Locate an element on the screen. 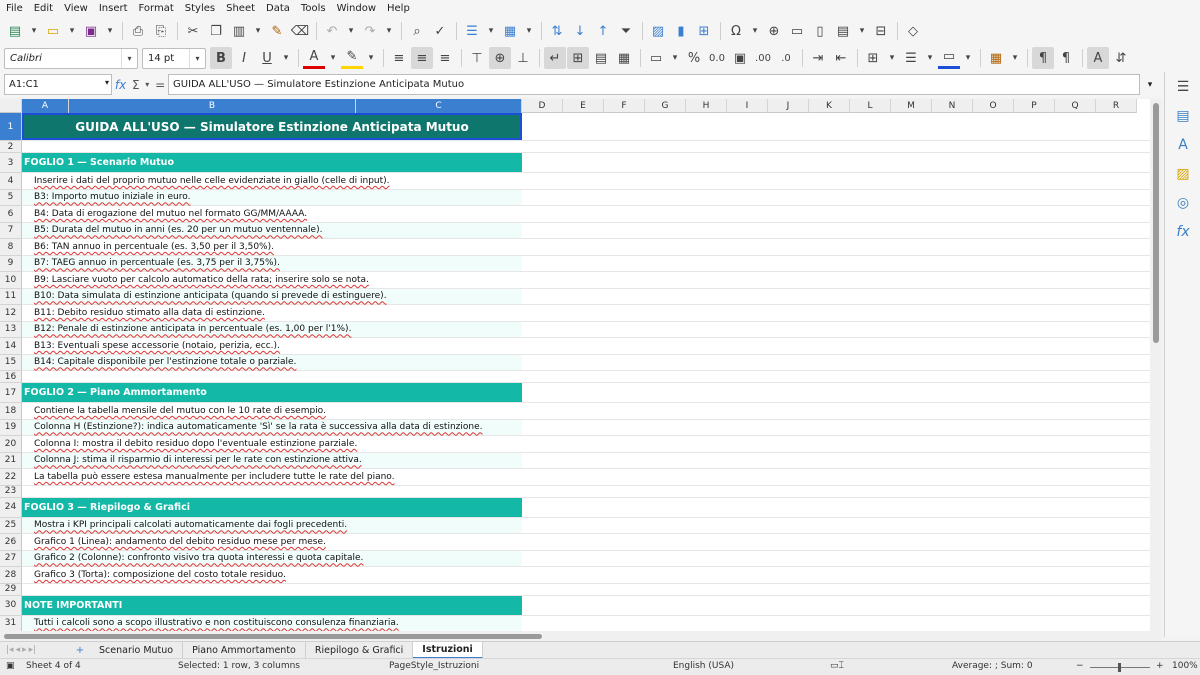 The image size is (1200, 675). copy-icon: ❐ is located at coordinates (216, 31).